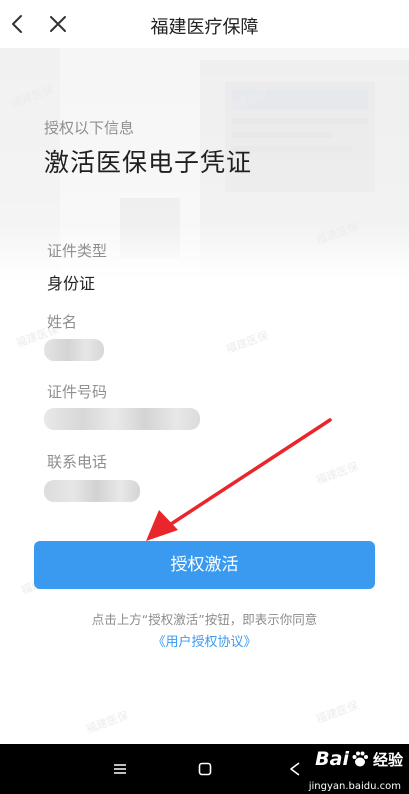 The width and height of the screenshot is (409, 794). Describe the element at coordinates (332, 759) in the screenshot. I see `watermark-brand: Bai` at that location.